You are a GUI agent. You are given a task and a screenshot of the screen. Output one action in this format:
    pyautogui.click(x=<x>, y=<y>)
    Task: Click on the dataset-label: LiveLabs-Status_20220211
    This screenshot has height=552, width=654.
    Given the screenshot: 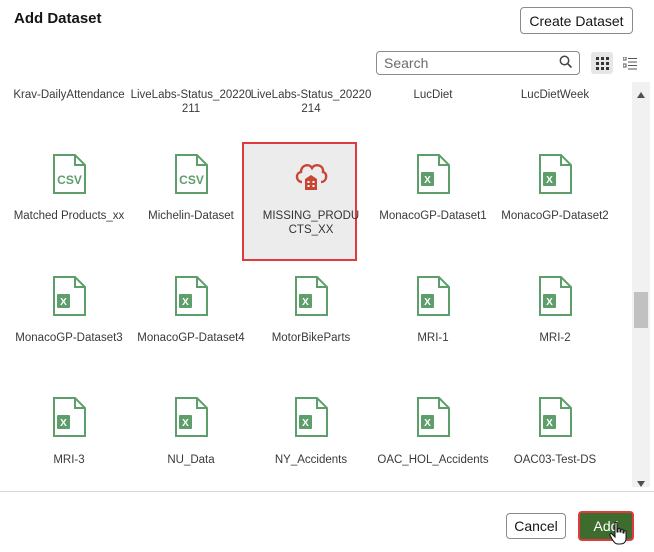 What is the action you would take?
    pyautogui.click(x=191, y=102)
    